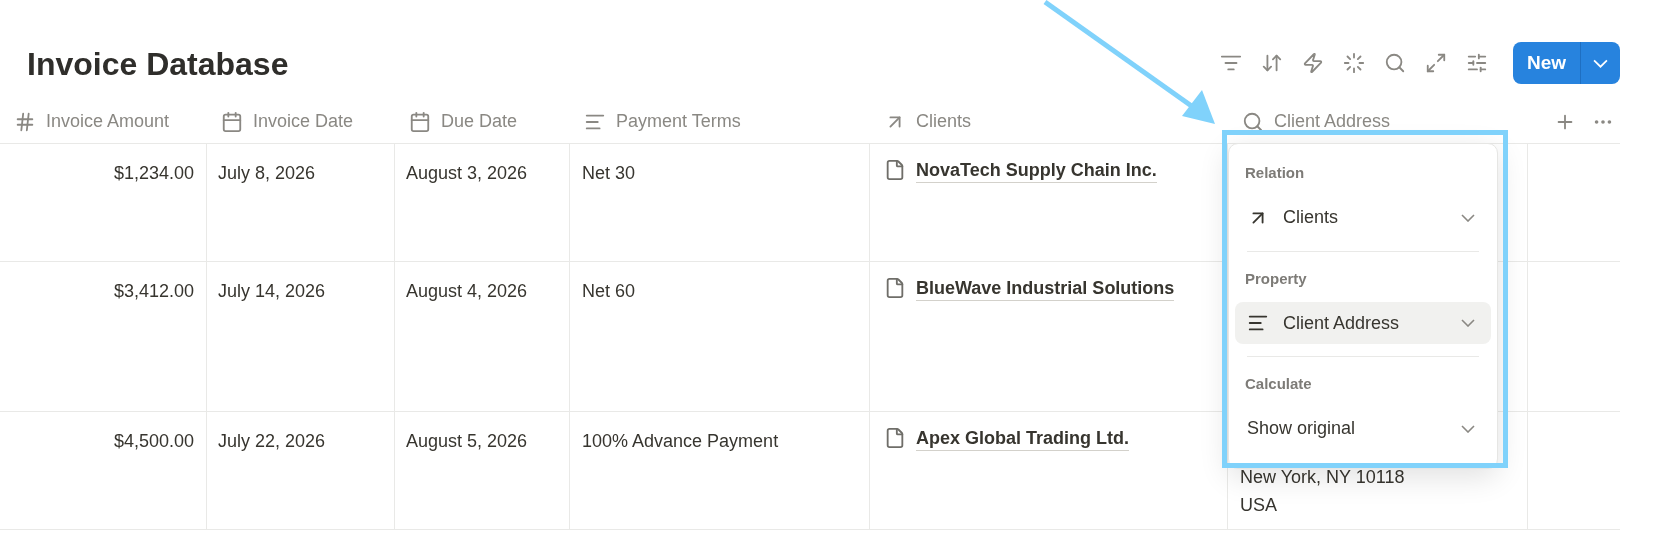 The width and height of the screenshot is (1653, 543). Describe the element at coordinates (1271, 63) in the screenshot. I see `sort-icon` at that location.